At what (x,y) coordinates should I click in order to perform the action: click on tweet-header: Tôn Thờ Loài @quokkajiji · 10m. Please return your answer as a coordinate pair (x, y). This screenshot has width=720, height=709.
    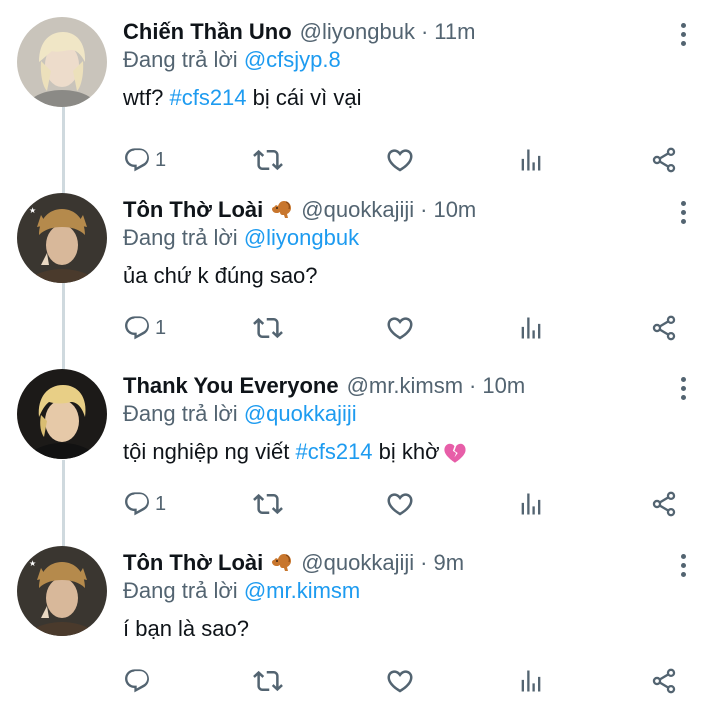
    Looking at the image, I should click on (299, 210).